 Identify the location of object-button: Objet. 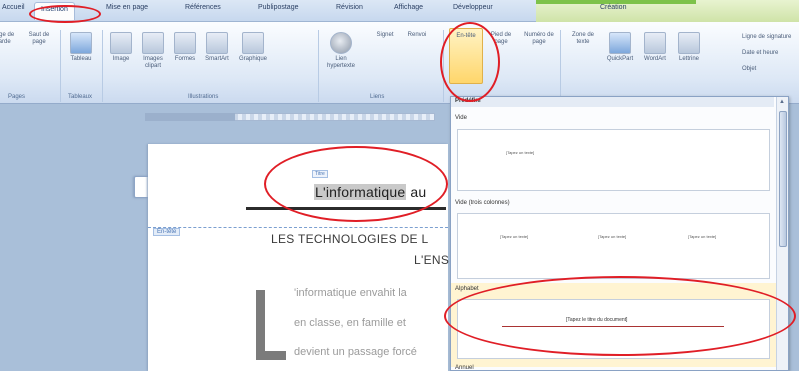
(749, 69).